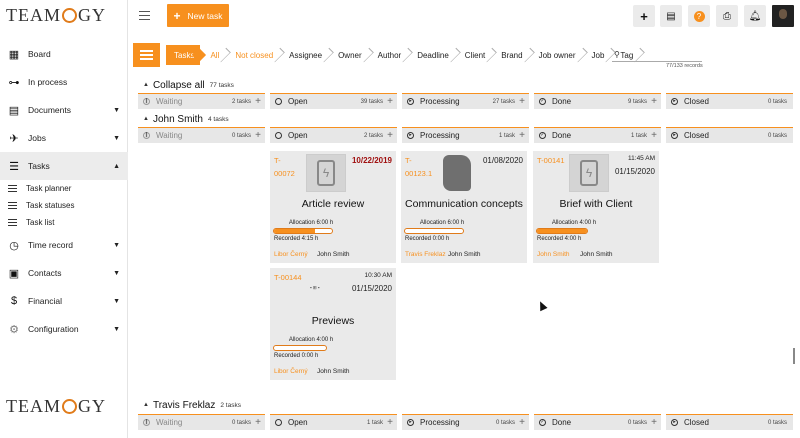 The height and width of the screenshot is (438, 800). What do you see at coordinates (596, 204) in the screenshot?
I see `task-title: Brief with Client` at bounding box center [596, 204].